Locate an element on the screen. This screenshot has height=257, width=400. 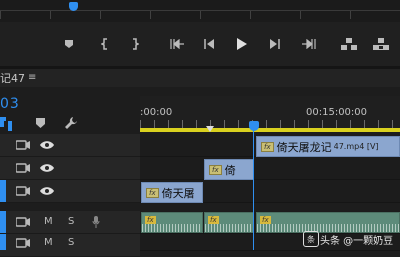
track-header-v3 is located at coordinates (70, 145).